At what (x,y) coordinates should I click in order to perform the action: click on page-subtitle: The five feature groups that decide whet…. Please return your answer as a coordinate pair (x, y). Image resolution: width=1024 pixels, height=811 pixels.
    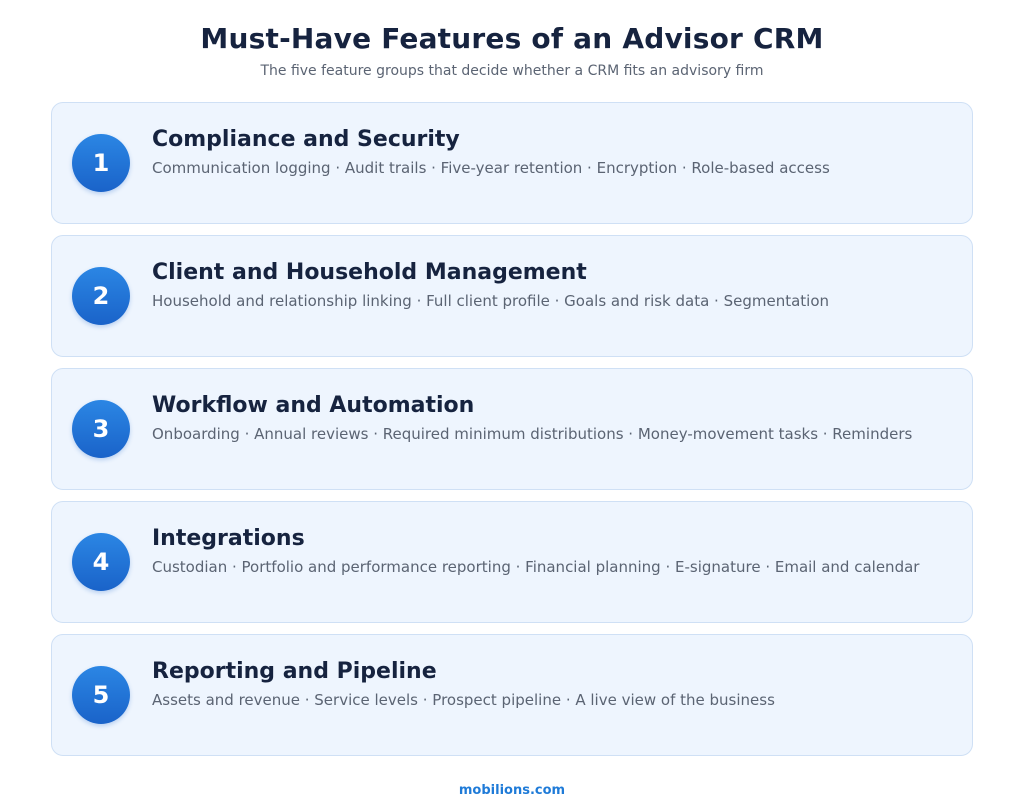
    Looking at the image, I should click on (512, 71).